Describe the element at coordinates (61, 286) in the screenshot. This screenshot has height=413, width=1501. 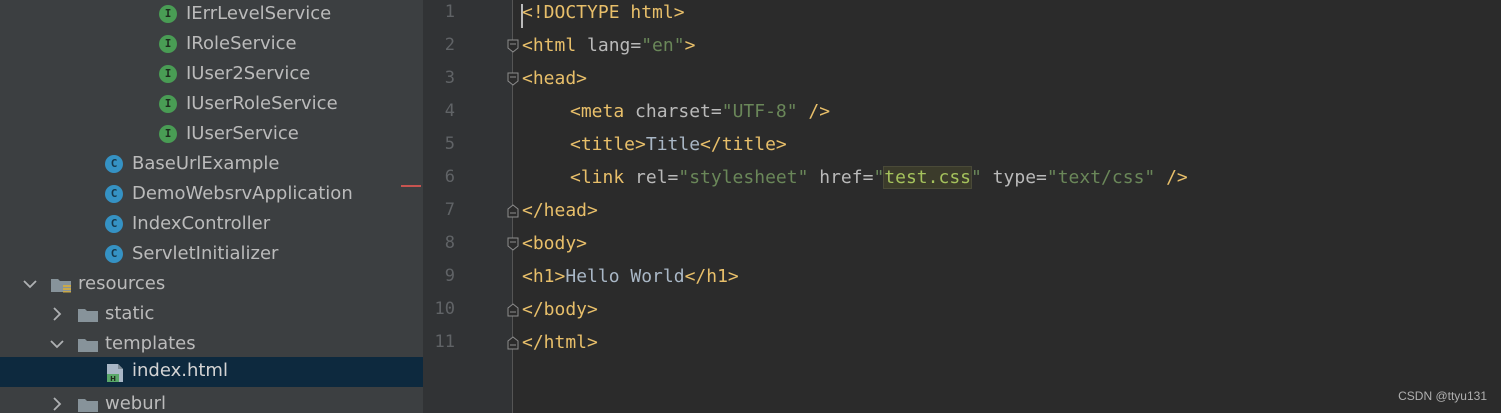
I see `resources-folder-icon` at that location.